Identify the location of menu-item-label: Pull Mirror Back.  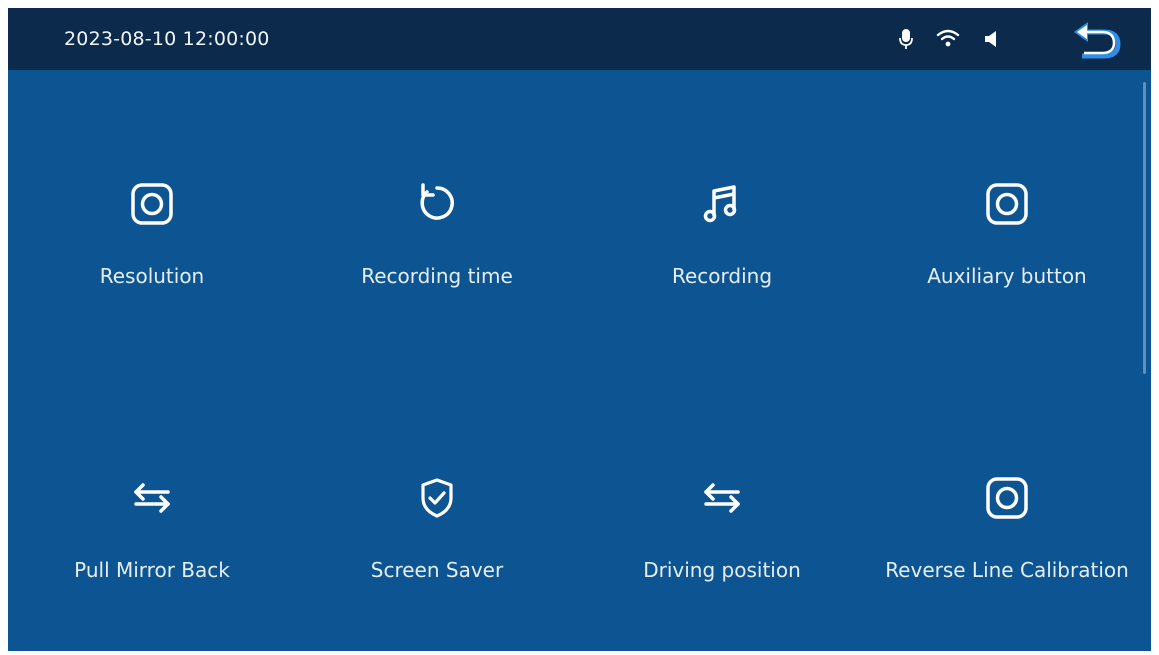
(152, 570).